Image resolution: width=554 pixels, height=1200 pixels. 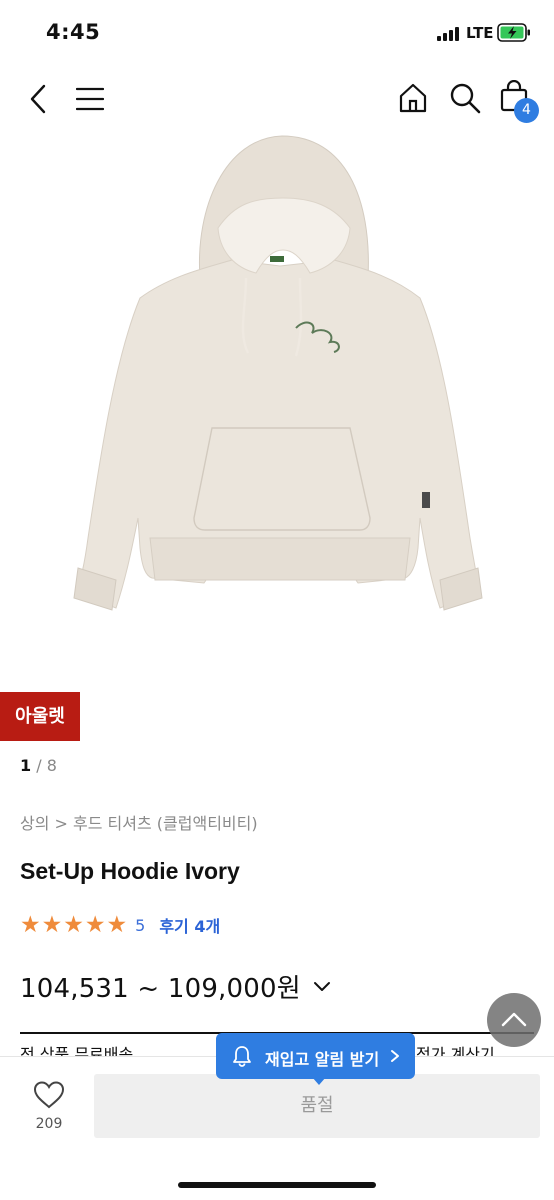 What do you see at coordinates (277, 33) in the screenshot?
I see `status-bar: 4:45 LTE` at bounding box center [277, 33].